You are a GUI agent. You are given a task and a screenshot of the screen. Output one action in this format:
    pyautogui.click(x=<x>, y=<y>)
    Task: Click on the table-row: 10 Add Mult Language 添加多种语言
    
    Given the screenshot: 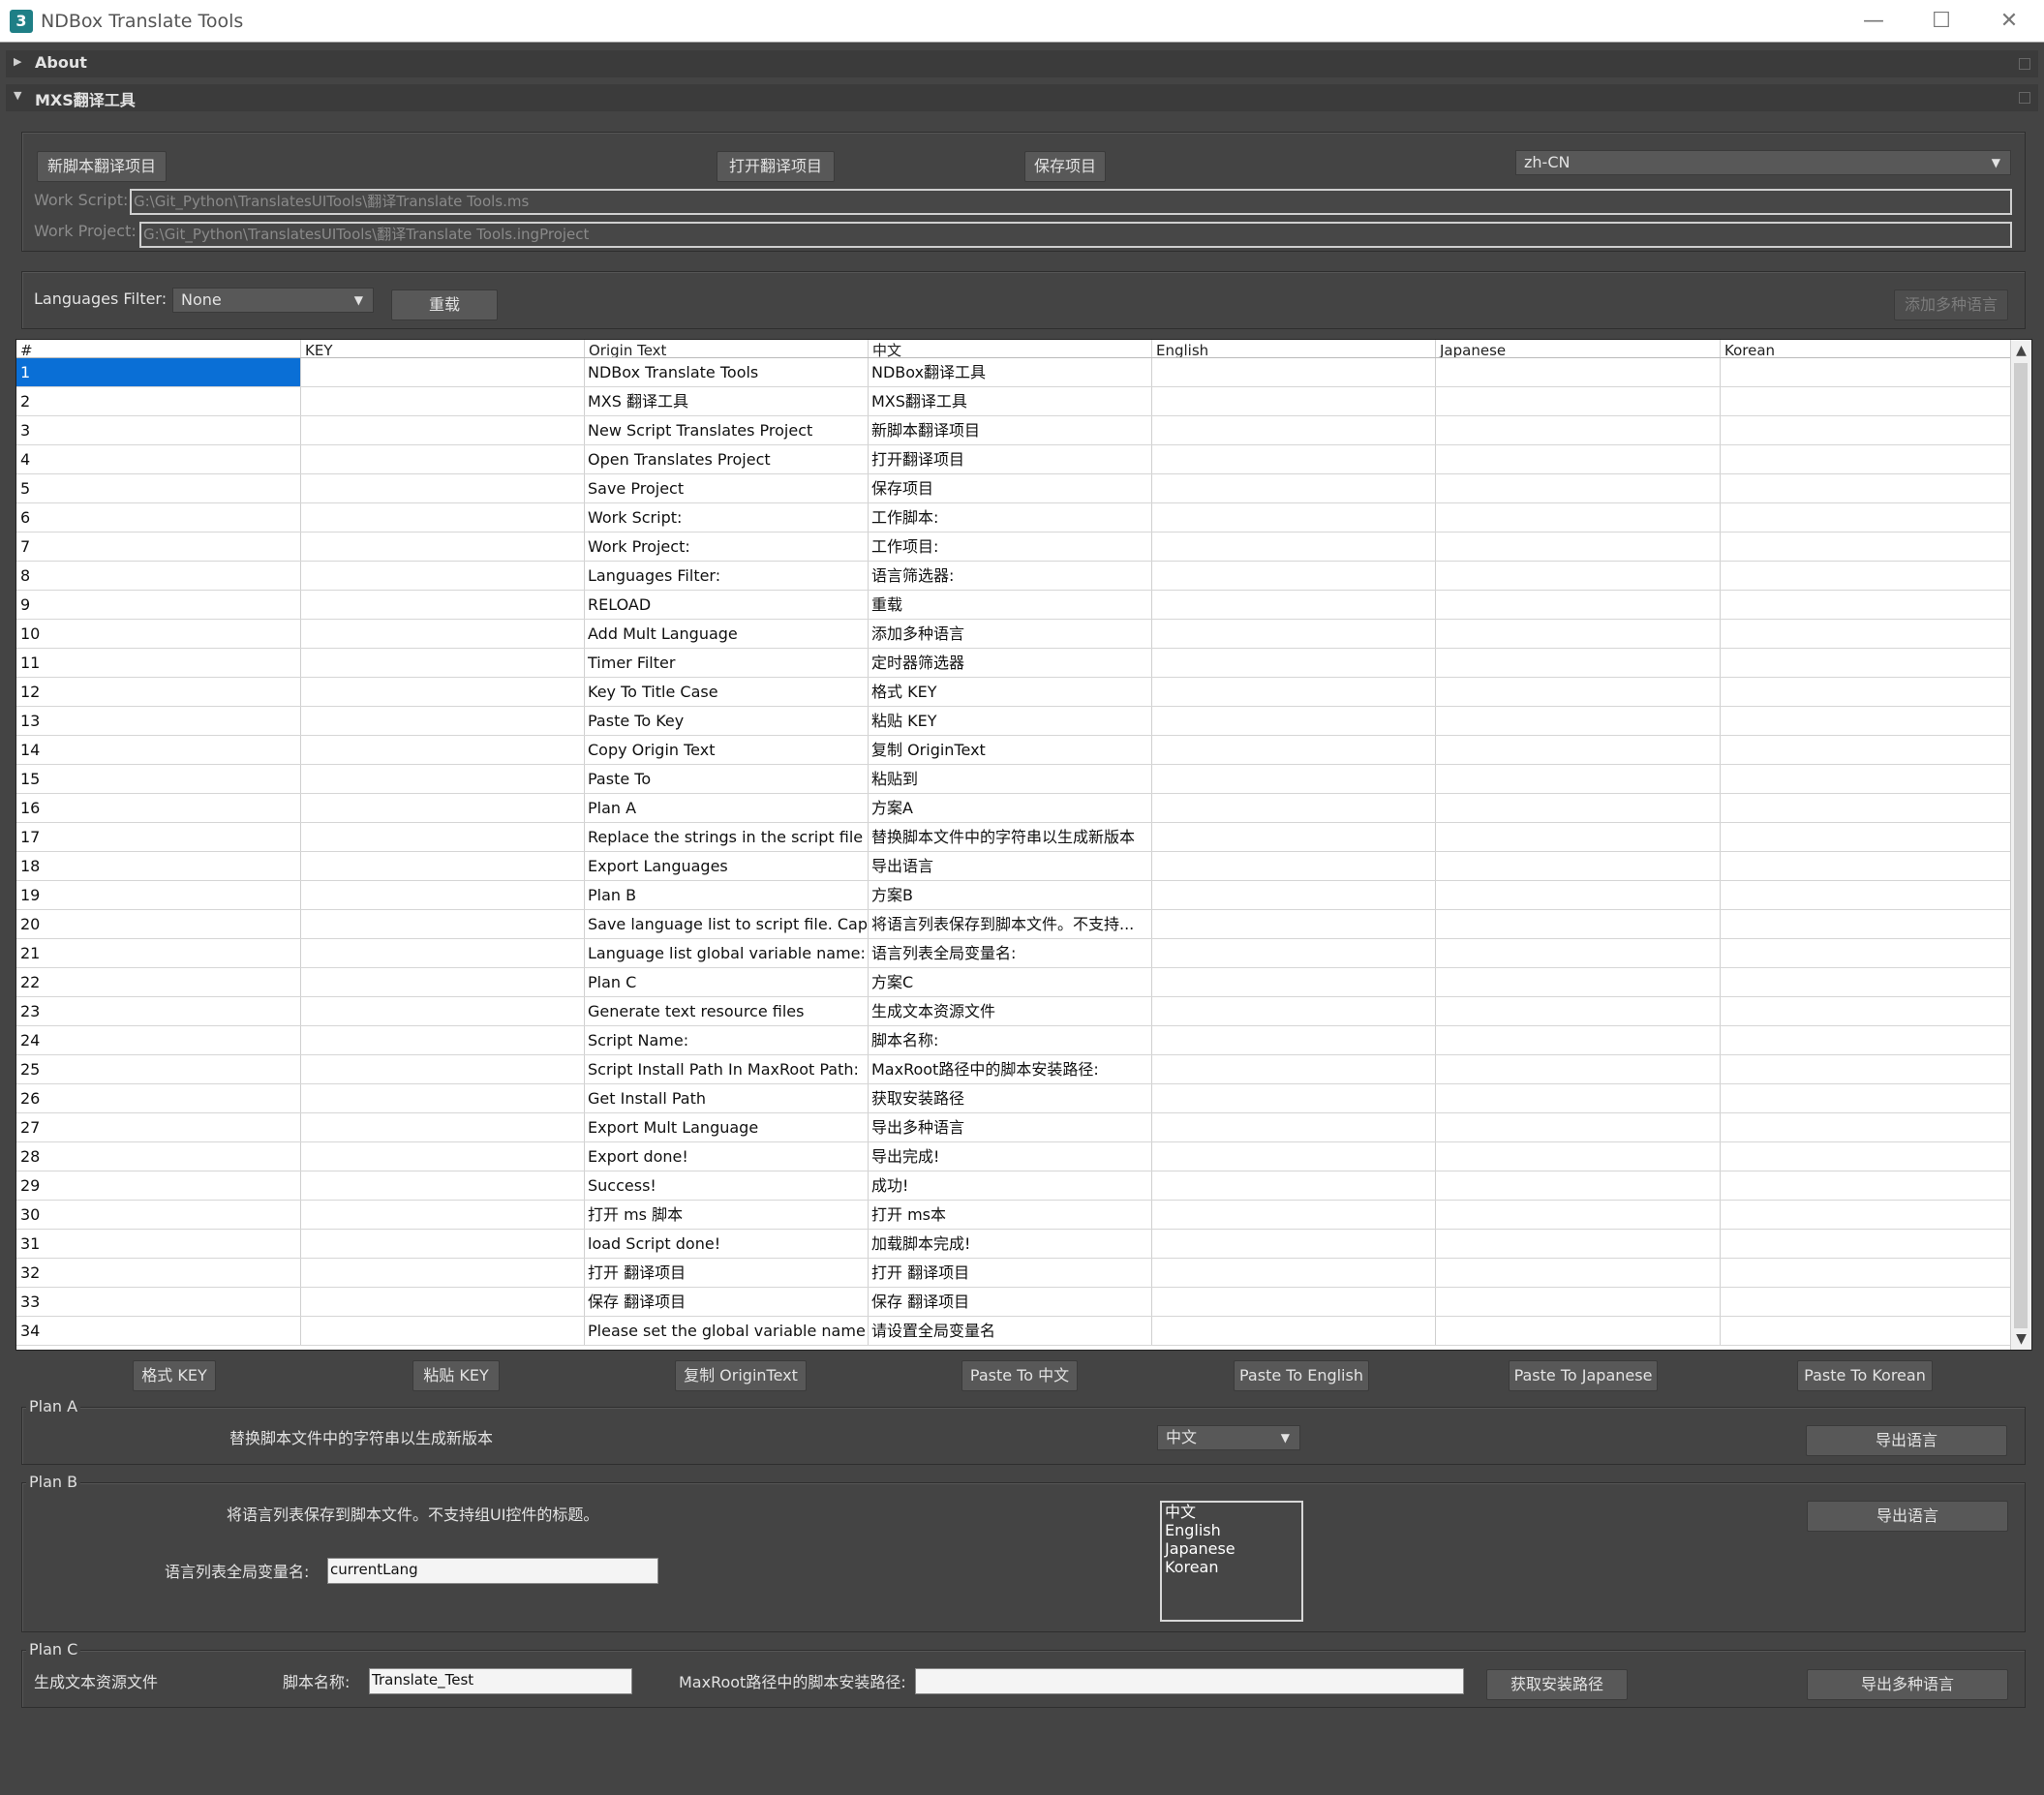 What is the action you would take?
    pyautogui.click(x=1013, y=634)
    